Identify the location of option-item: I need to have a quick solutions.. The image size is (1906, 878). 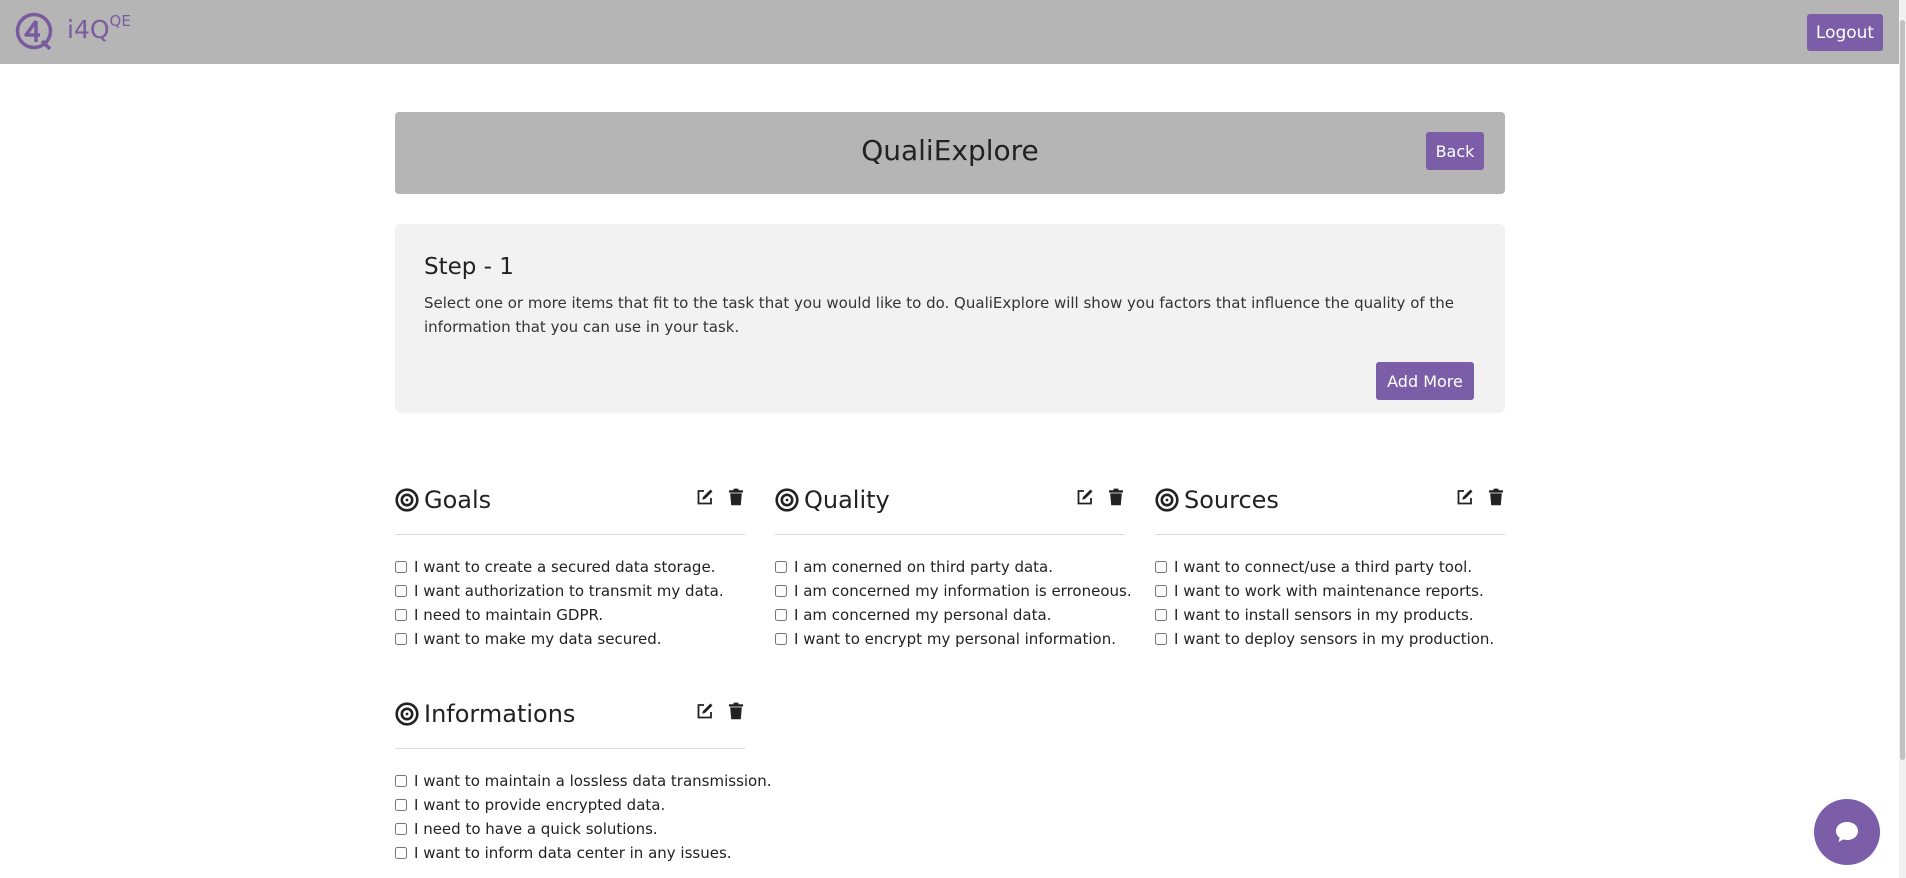
(583, 829).